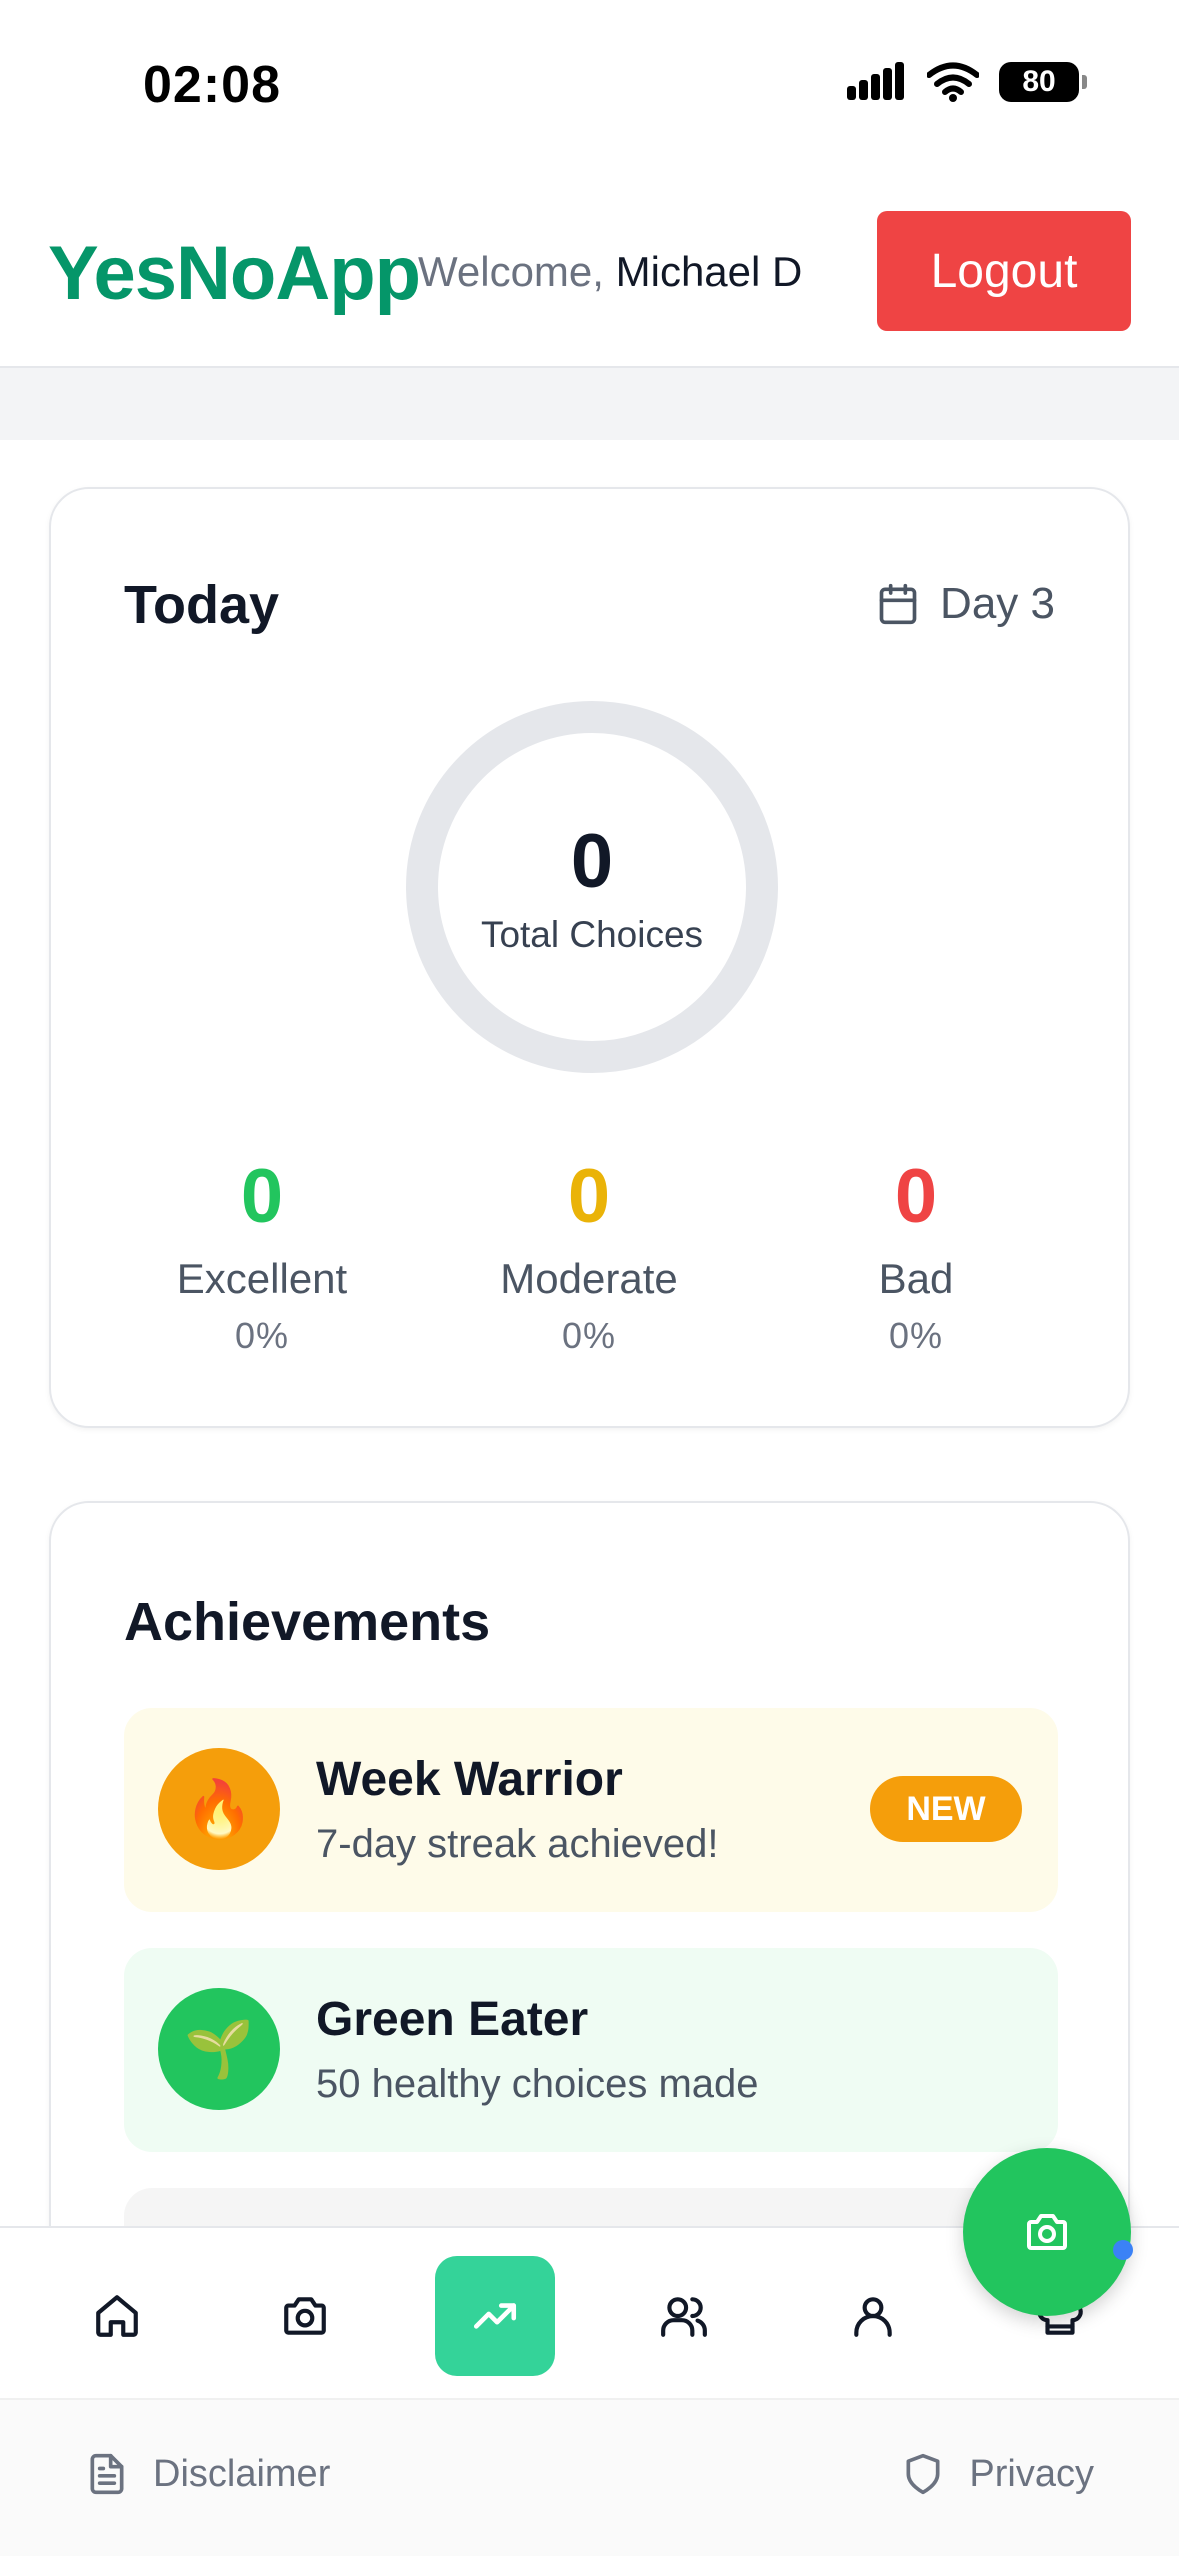 The height and width of the screenshot is (2556, 1179). I want to click on achievements-title: Achievements, so click(307, 1622).